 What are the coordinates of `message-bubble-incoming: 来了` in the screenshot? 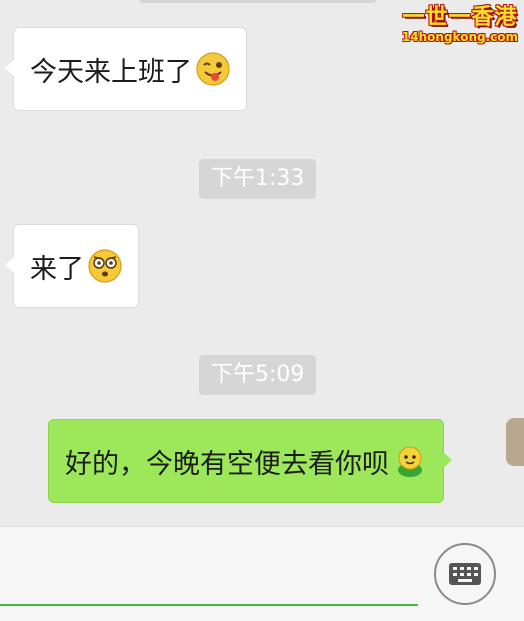 It's located at (72, 266).